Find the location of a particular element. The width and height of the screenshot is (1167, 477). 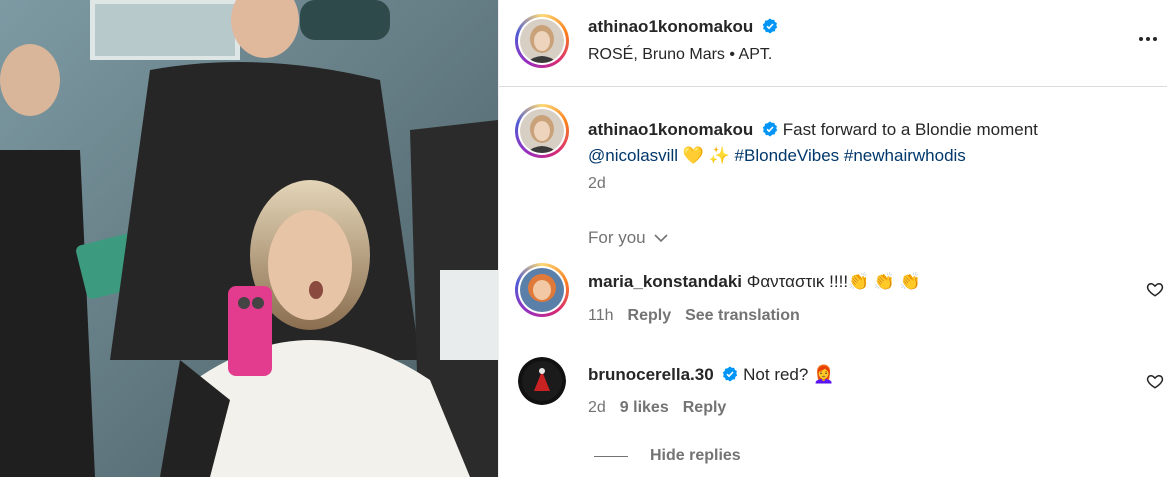

caption-author-avatar is located at coordinates (542, 131).